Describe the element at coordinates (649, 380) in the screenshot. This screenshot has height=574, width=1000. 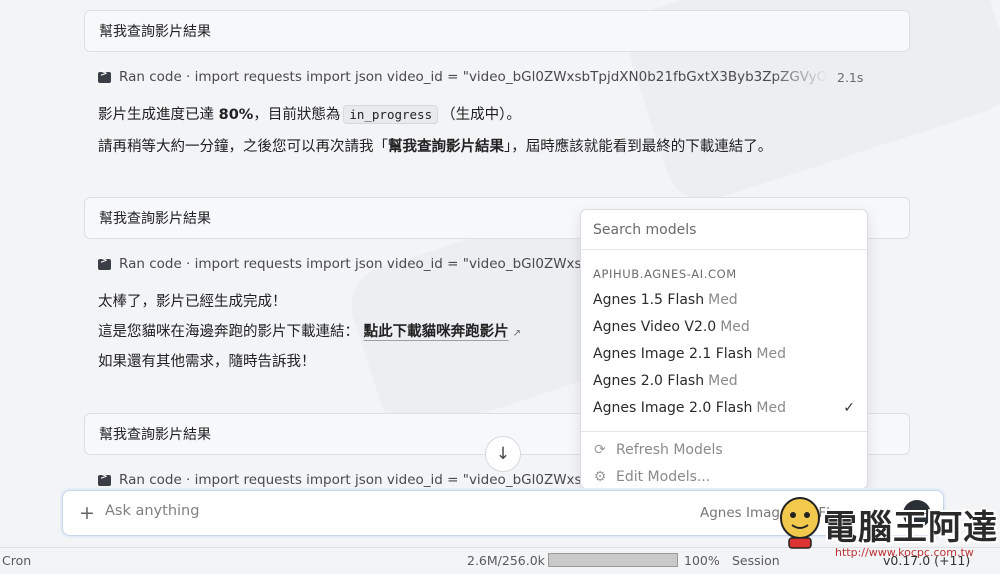
I see `model-option-name: Agnes 2.0 Flash` at that location.